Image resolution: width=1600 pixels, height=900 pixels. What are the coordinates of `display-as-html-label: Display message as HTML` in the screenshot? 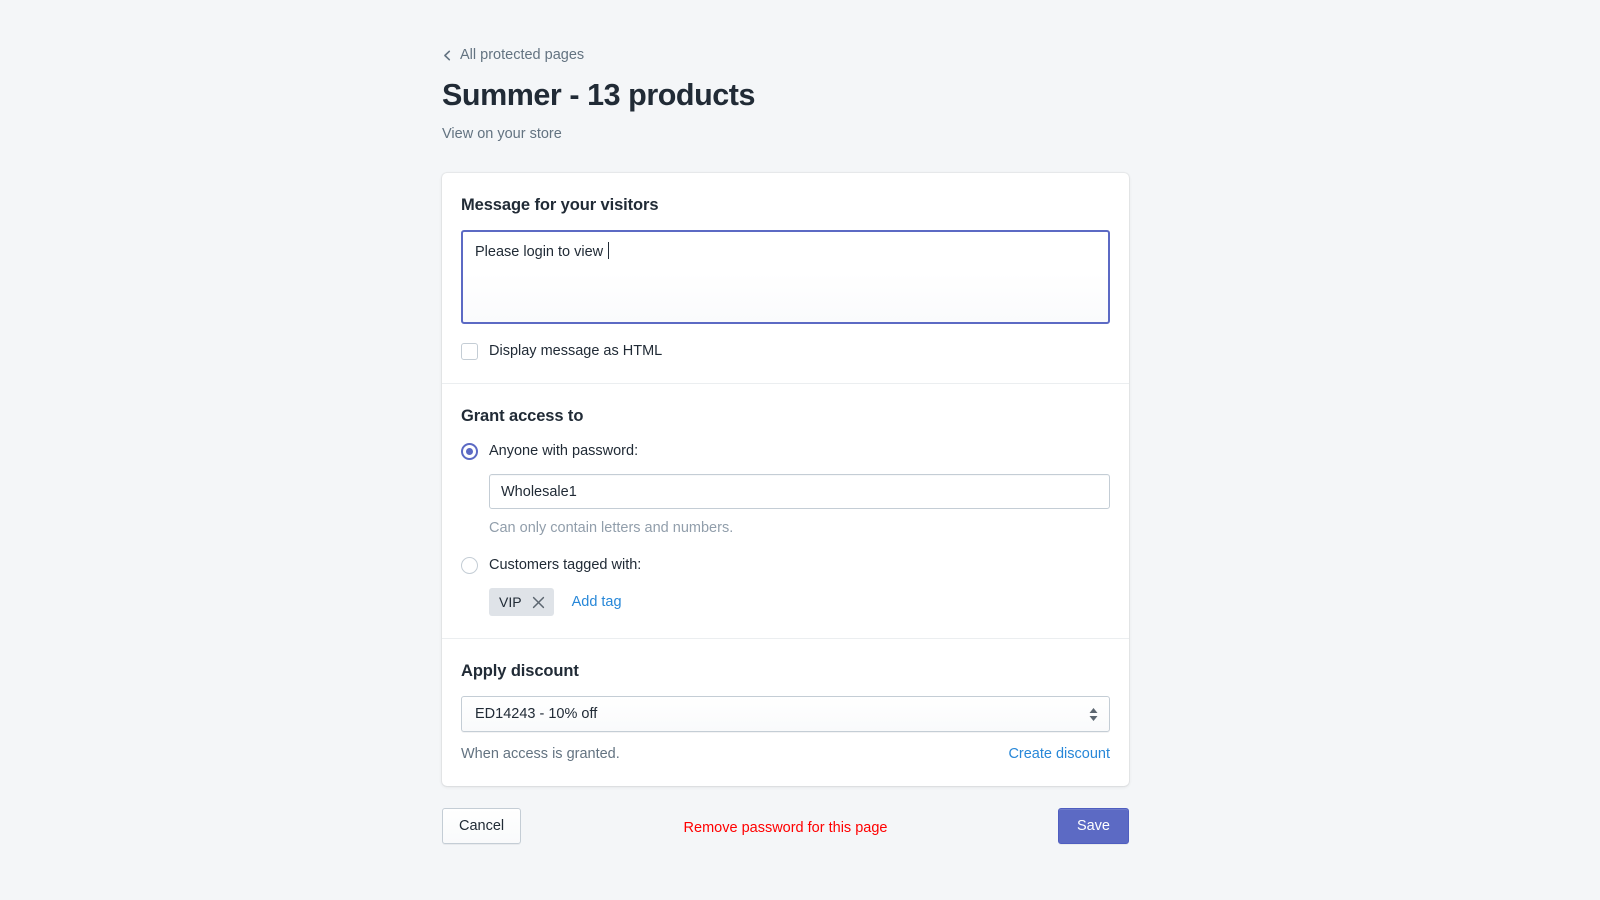 It's located at (576, 351).